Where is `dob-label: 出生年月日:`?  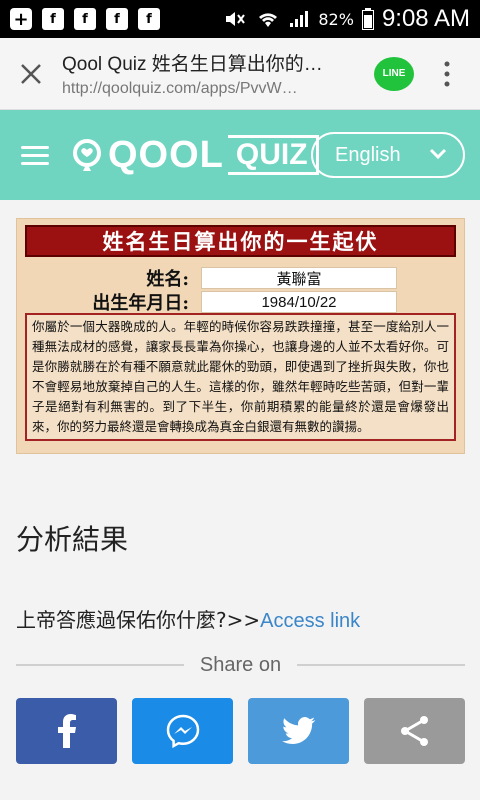
dob-label: 出生年月日: is located at coordinates (140, 303).